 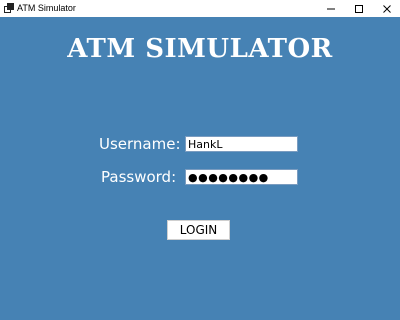 What do you see at coordinates (241, 177) in the screenshot?
I see `password-field` at bounding box center [241, 177].